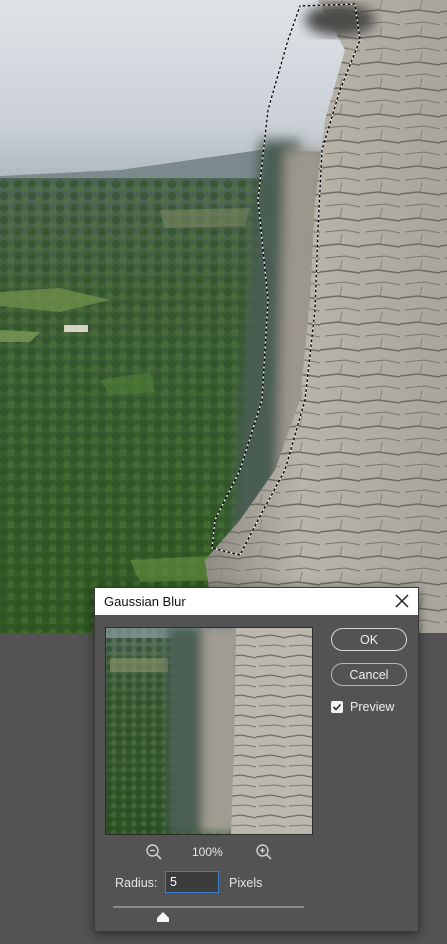 Image resolution: width=447 pixels, height=944 pixels. Describe the element at coordinates (192, 882) in the screenshot. I see `radius-input` at that location.